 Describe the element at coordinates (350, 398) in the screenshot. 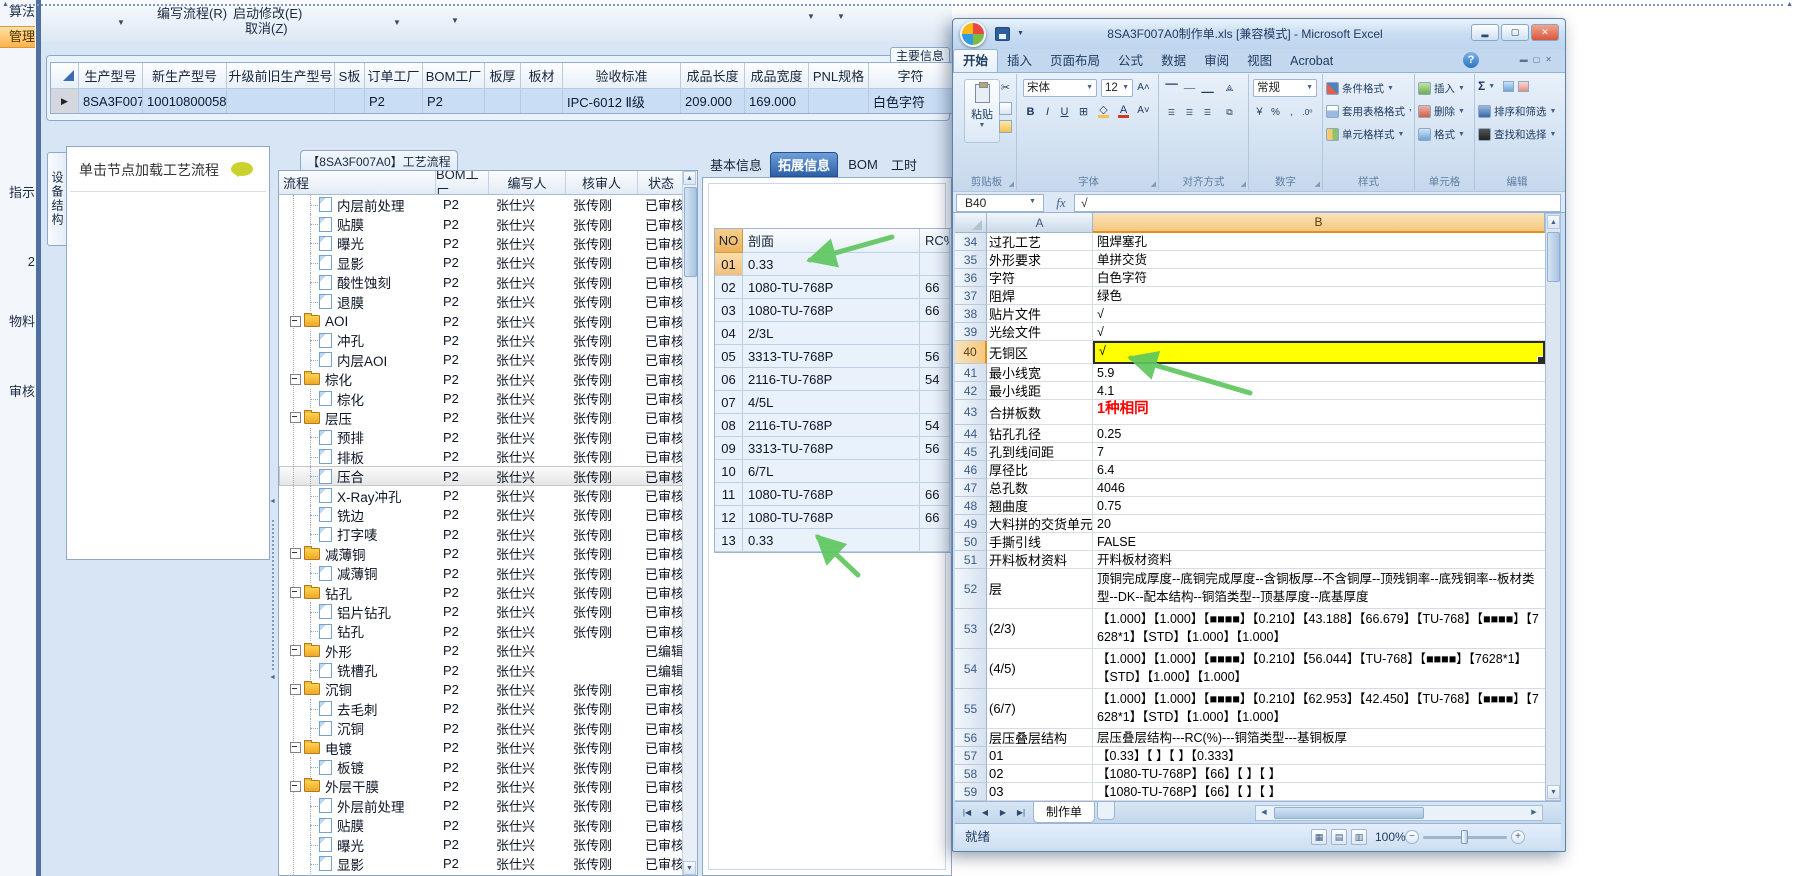

I see `flow-node-label: 棕化` at that location.